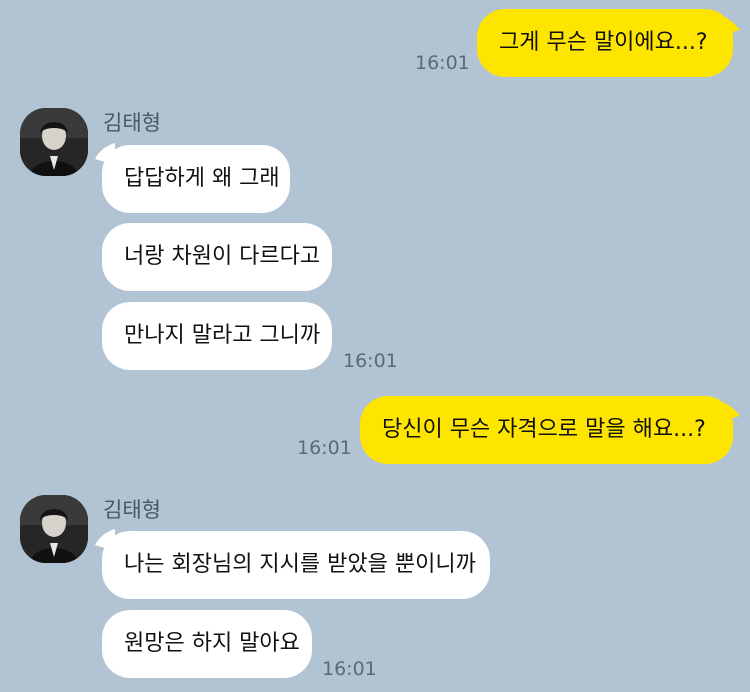  I want to click on their-message-bubble: 너랑 차원이 다르다고, so click(217, 257).